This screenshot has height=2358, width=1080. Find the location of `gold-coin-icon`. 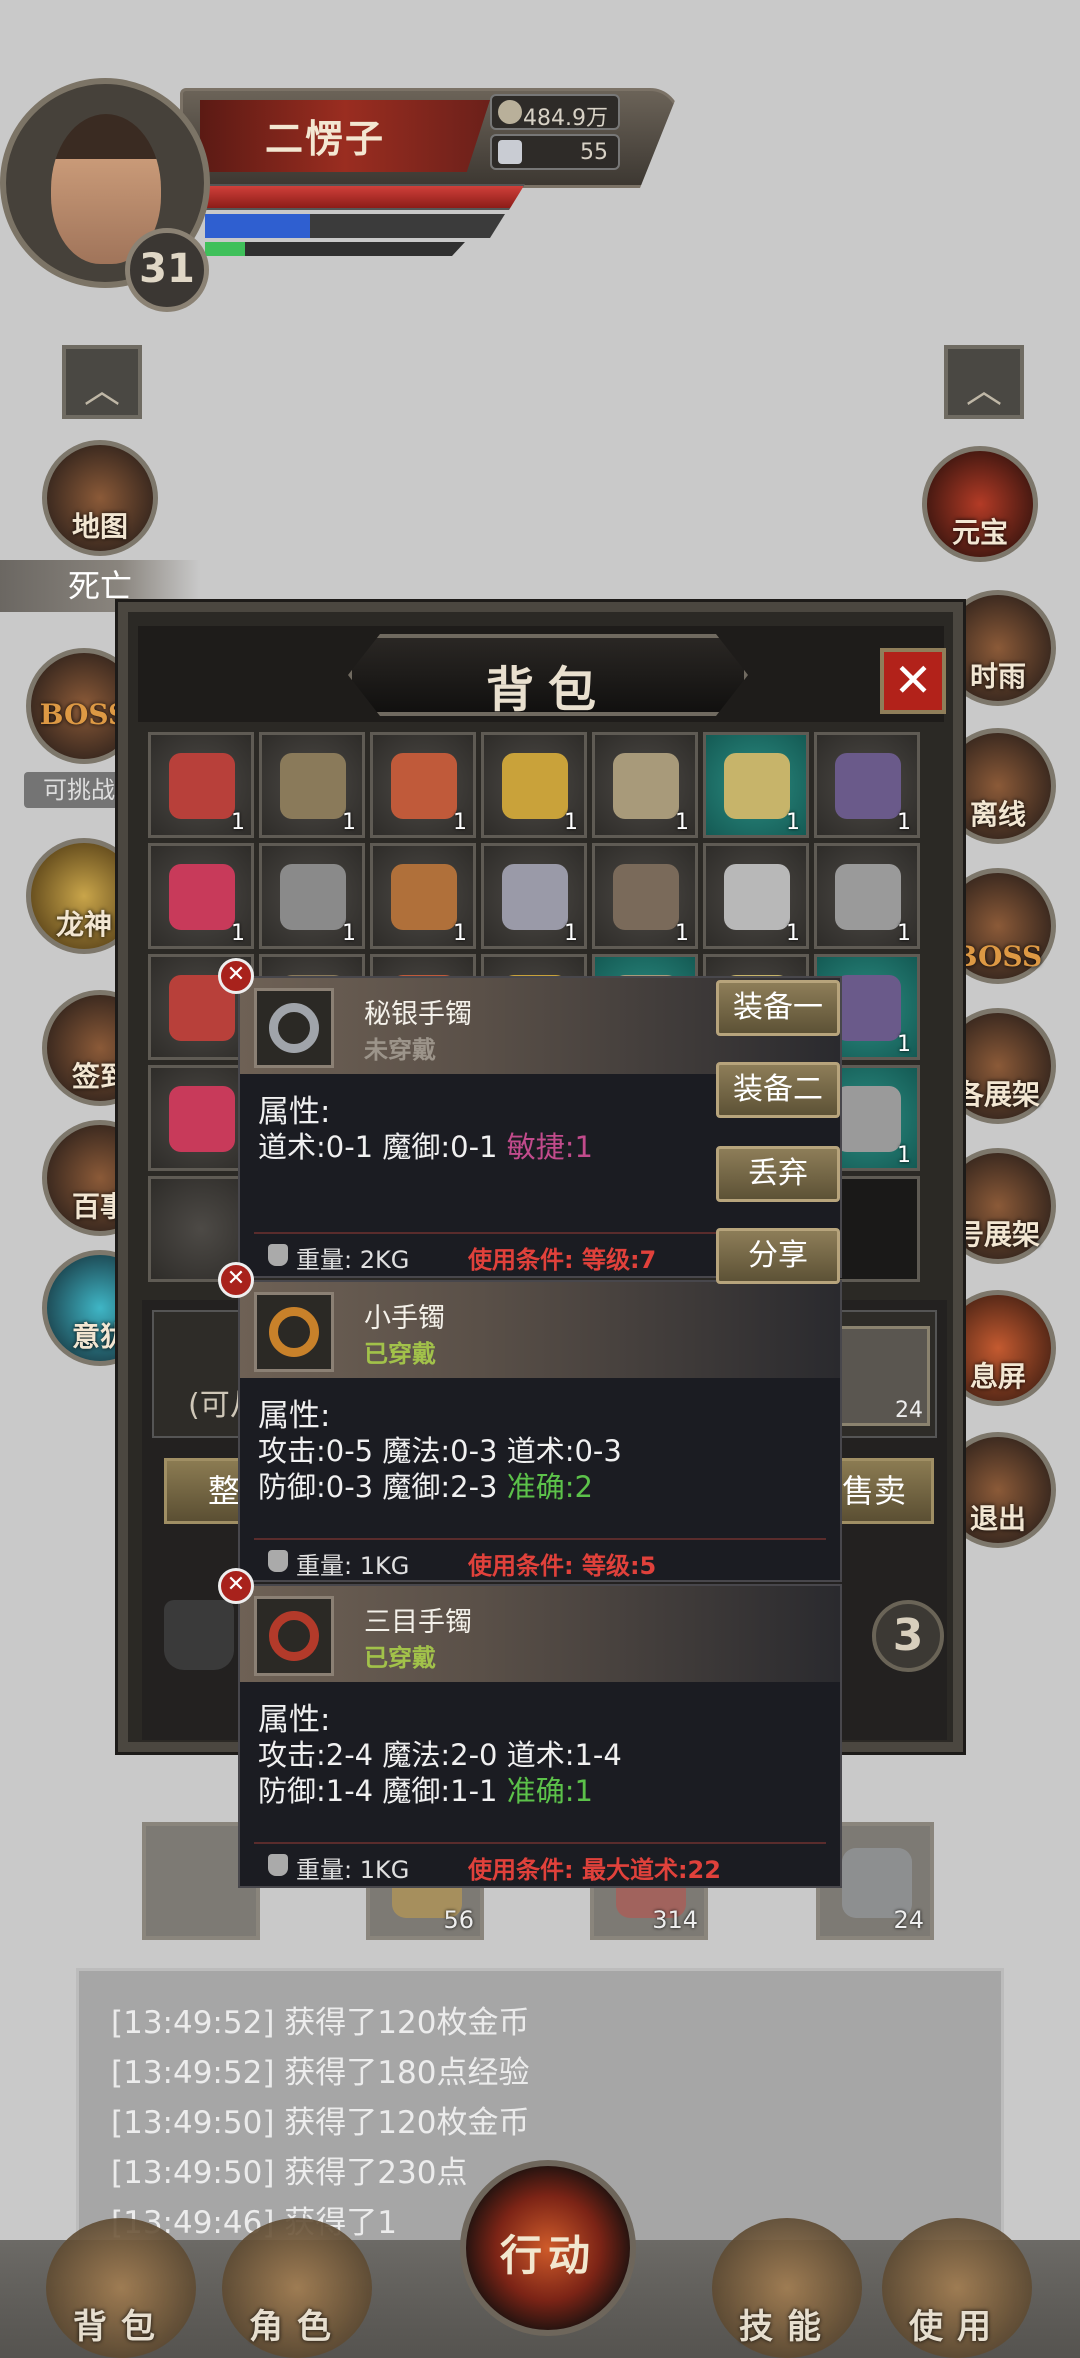

gold-coin-icon is located at coordinates (510, 112).